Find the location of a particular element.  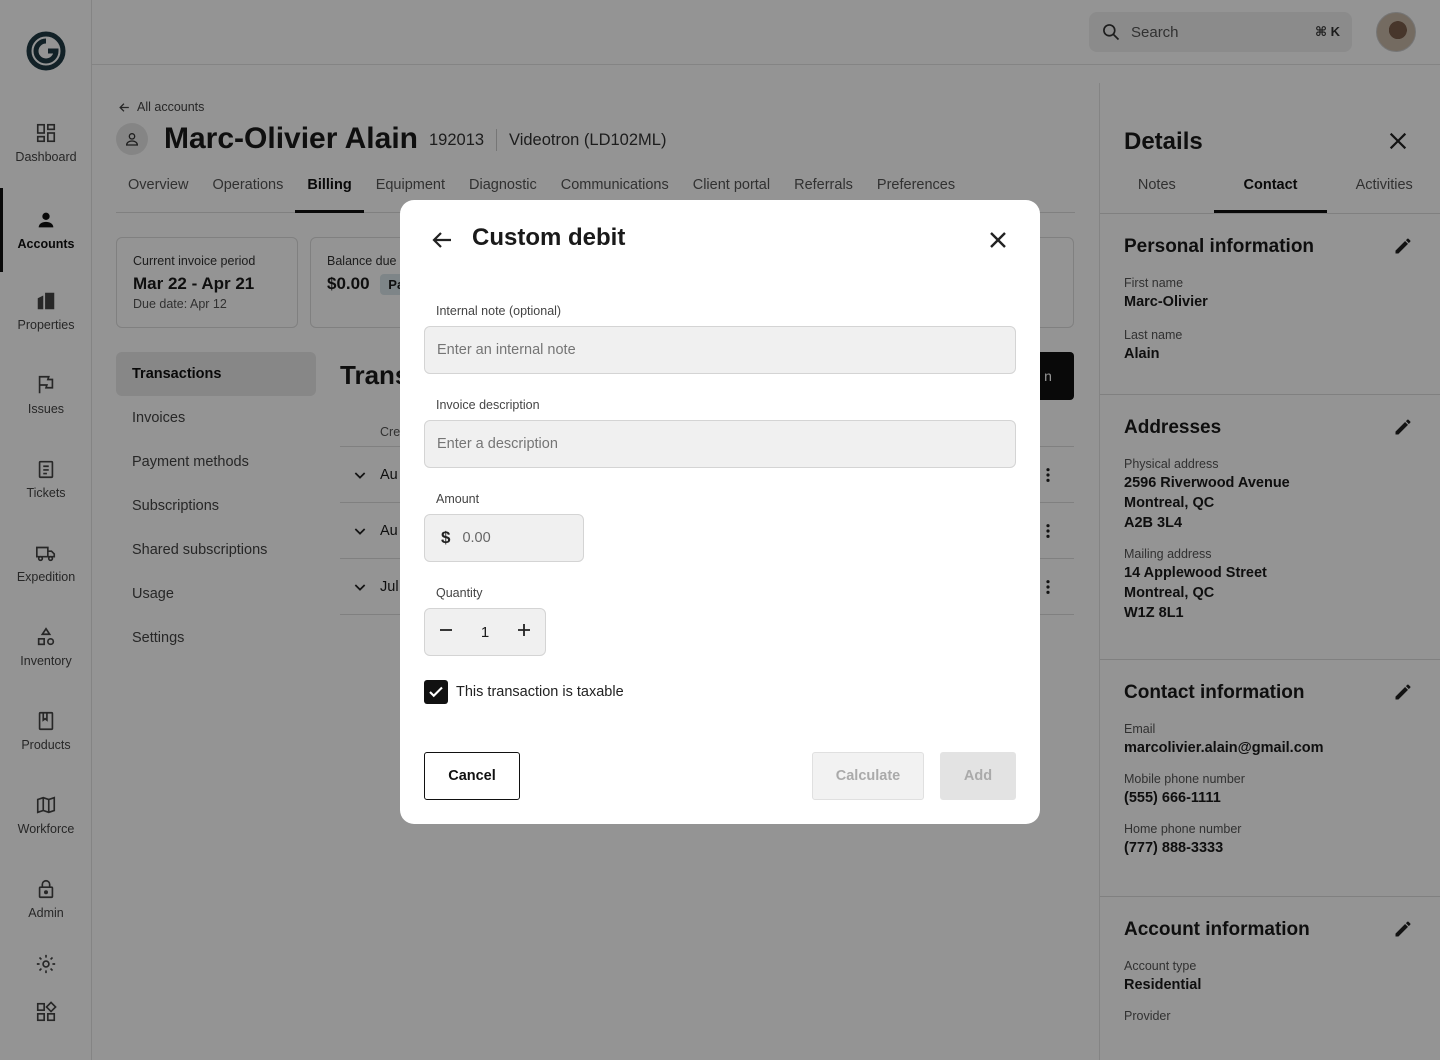

increment-button is located at coordinates (524, 632).